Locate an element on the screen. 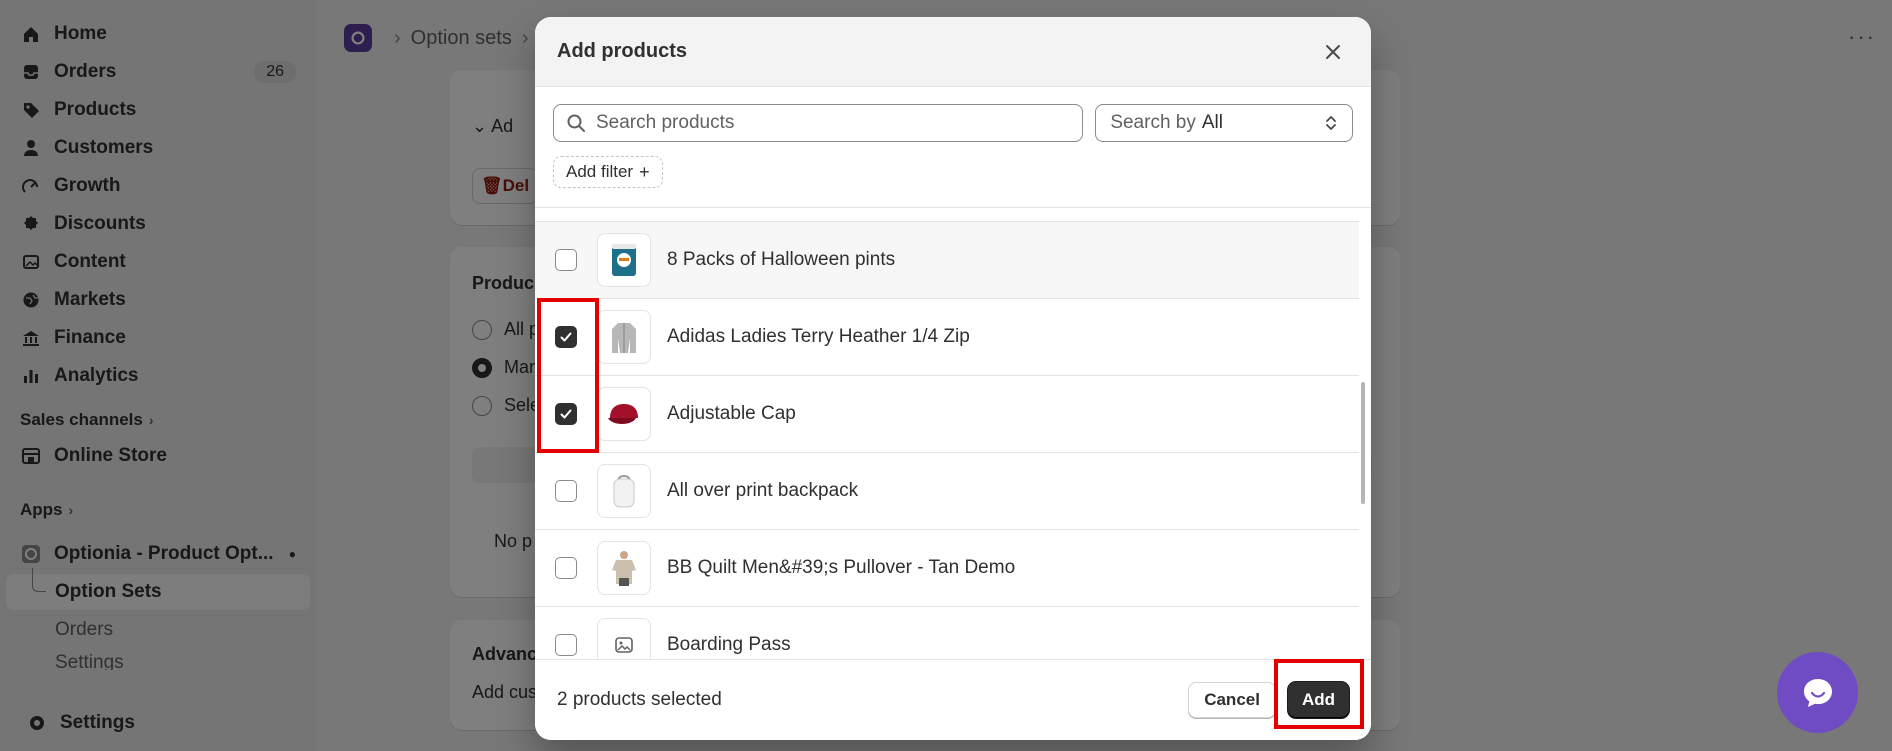  product-title: Adjustable Cap is located at coordinates (731, 413).